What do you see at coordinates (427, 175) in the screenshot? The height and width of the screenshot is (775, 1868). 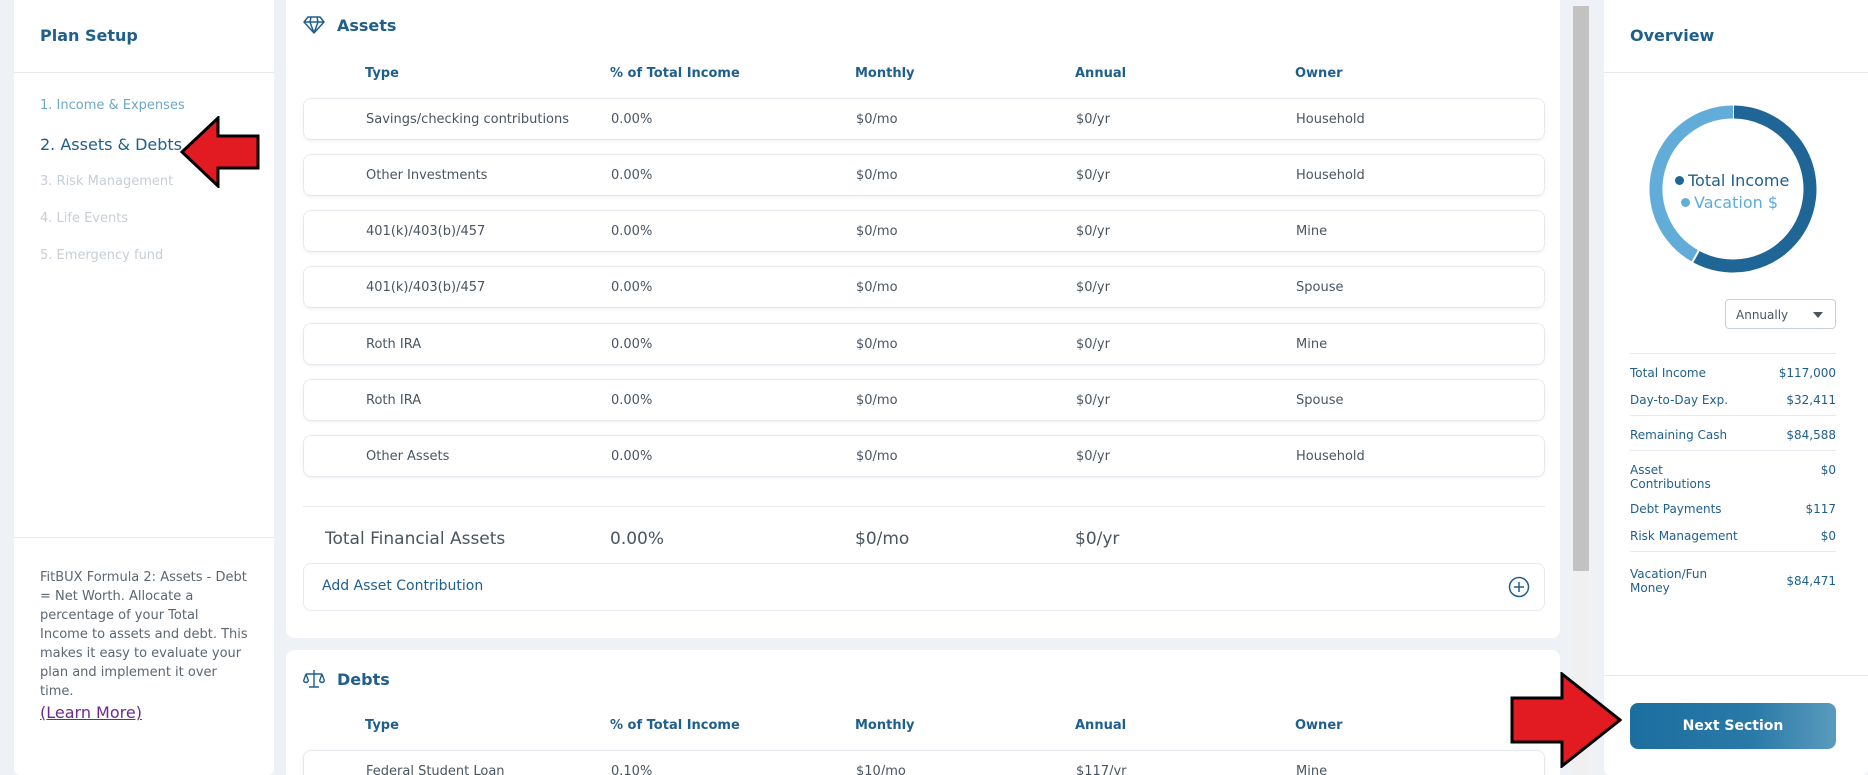 I see `row-type: Other Investments` at bounding box center [427, 175].